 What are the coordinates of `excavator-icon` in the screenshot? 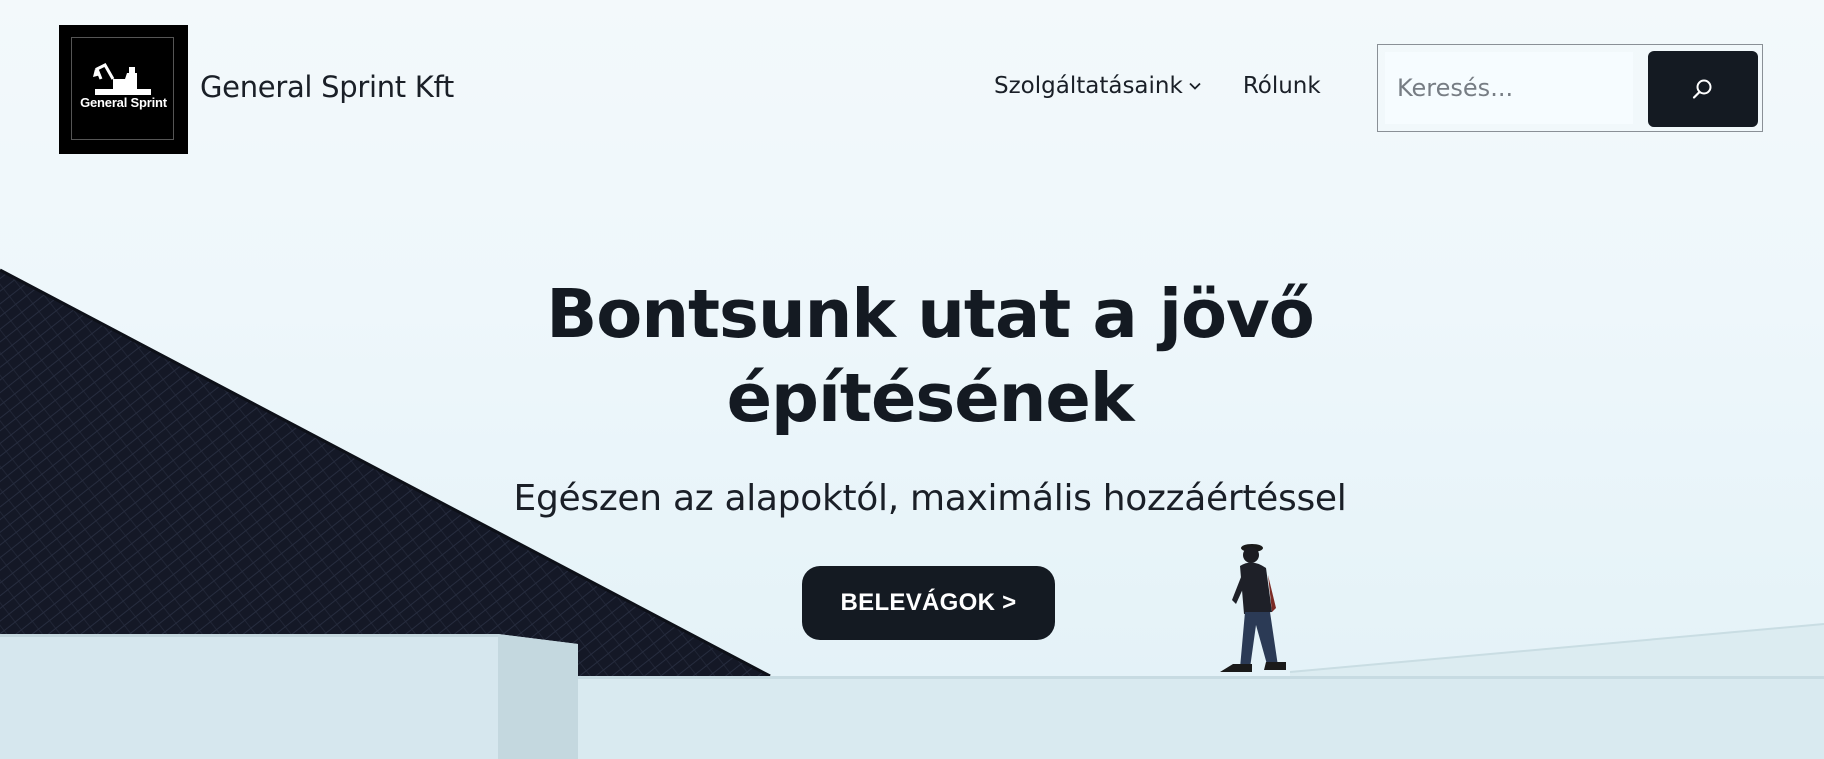 It's located at (122, 79).